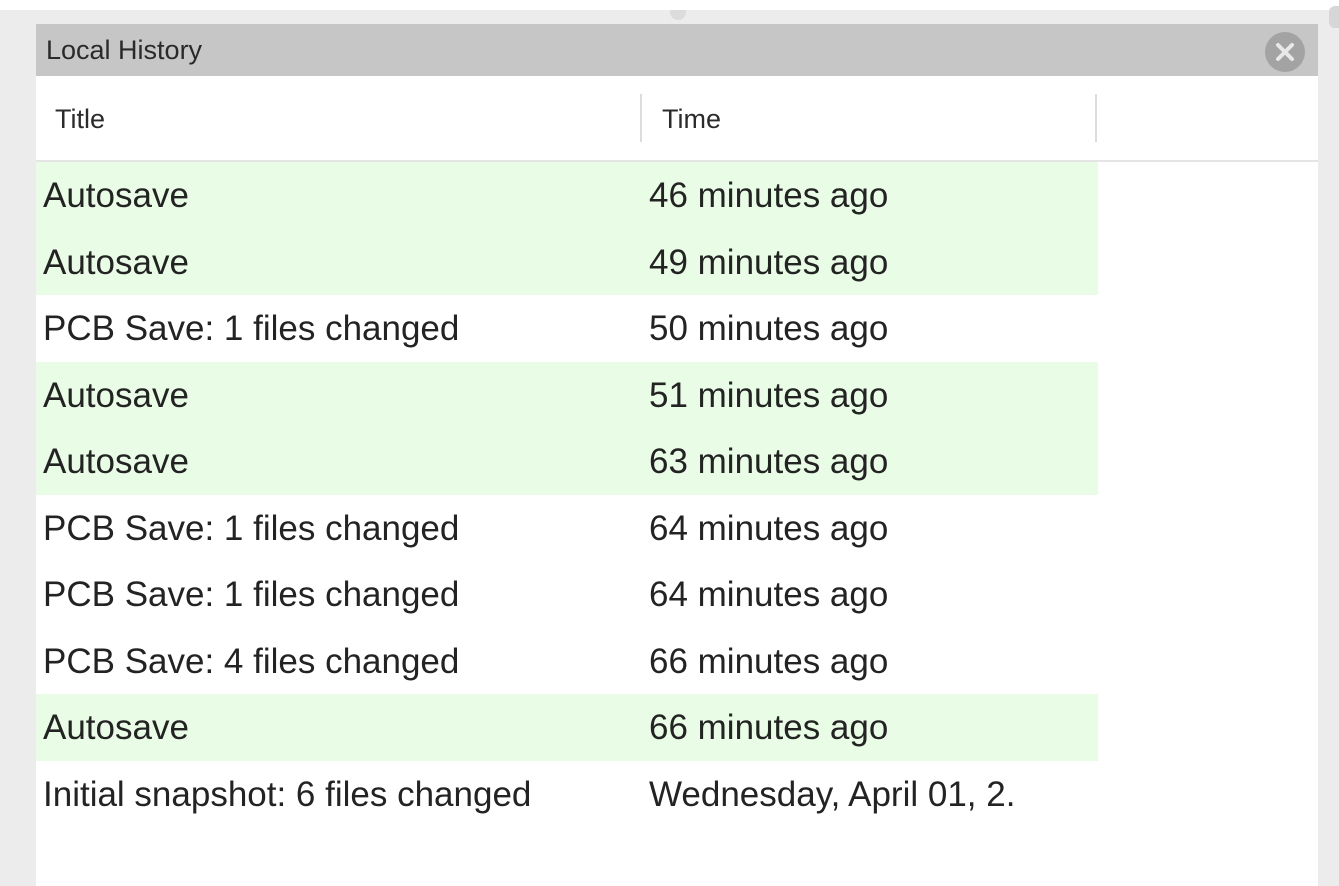 This screenshot has height=886, width=1339. What do you see at coordinates (567, 661) in the screenshot?
I see `table-row: PCB Save: 4 files changed 66 minutes ago` at bounding box center [567, 661].